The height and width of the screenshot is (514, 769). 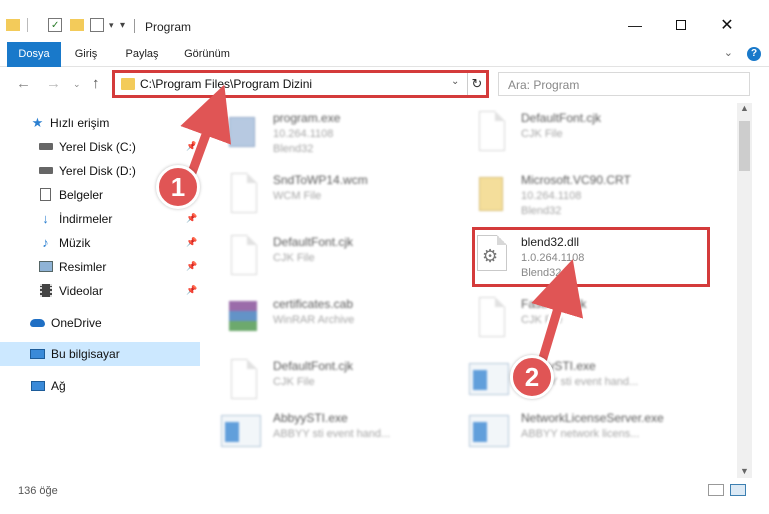 What do you see at coordinates (122, 25) in the screenshot?
I see `customize-toolbar-icon: ▾` at bounding box center [122, 25].